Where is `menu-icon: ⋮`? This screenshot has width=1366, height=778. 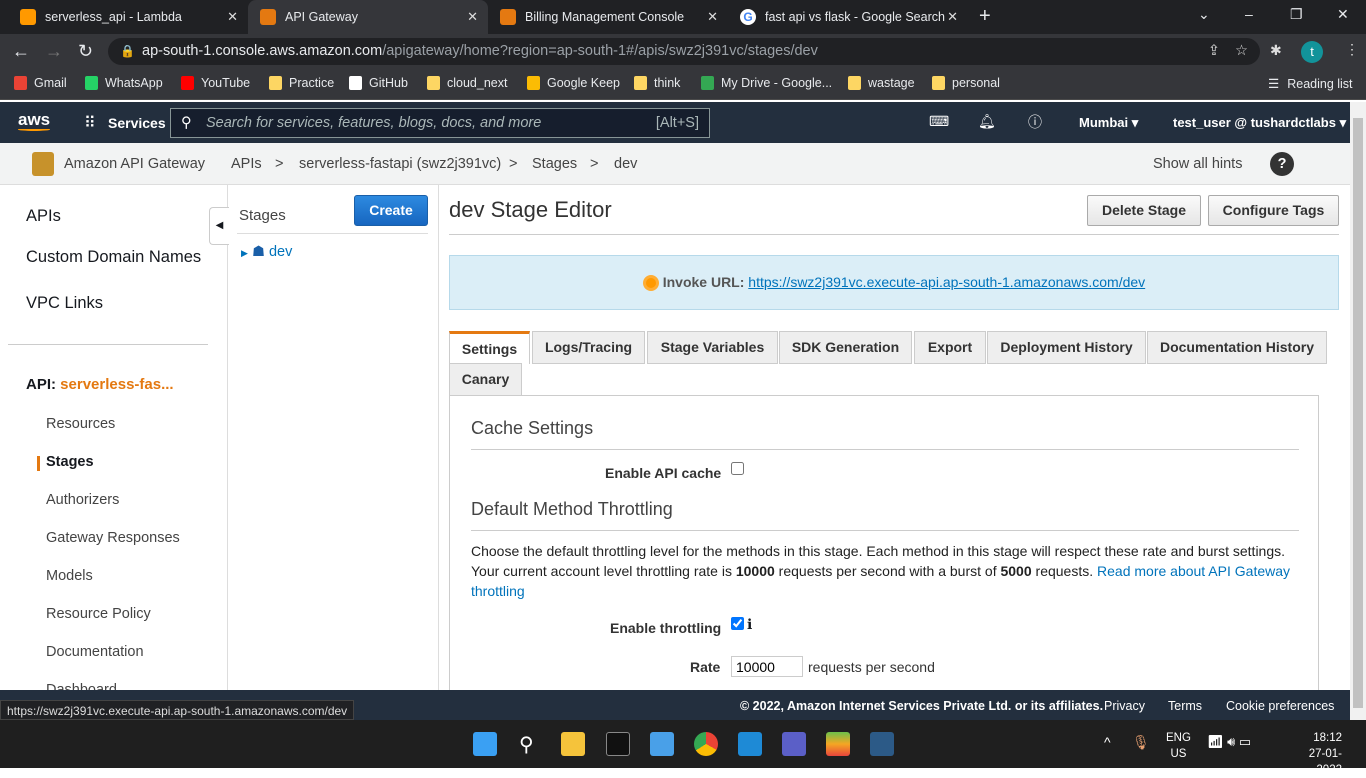 menu-icon: ⋮ is located at coordinates (1352, 49).